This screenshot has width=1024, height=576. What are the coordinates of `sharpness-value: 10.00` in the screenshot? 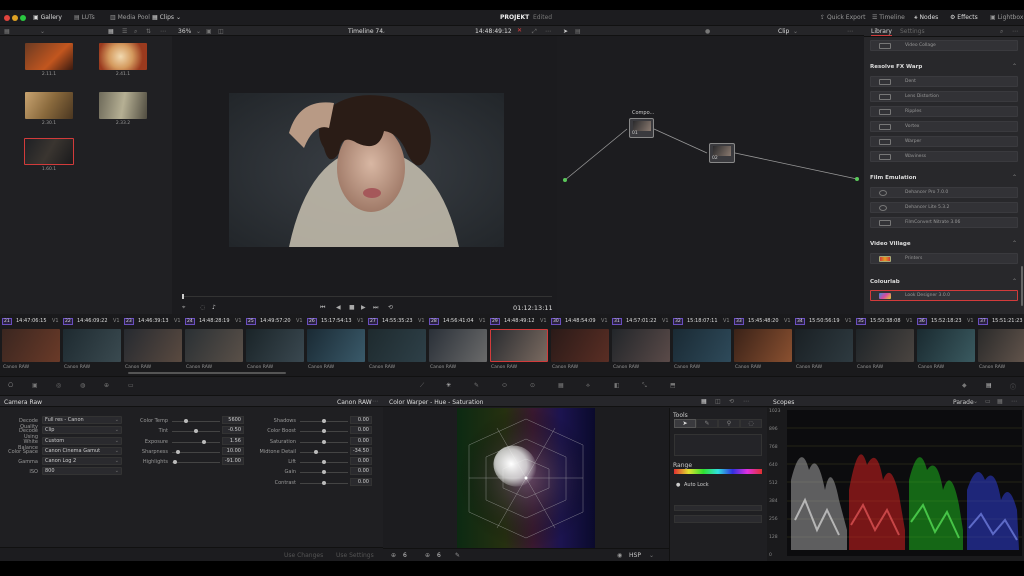 It's located at (233, 451).